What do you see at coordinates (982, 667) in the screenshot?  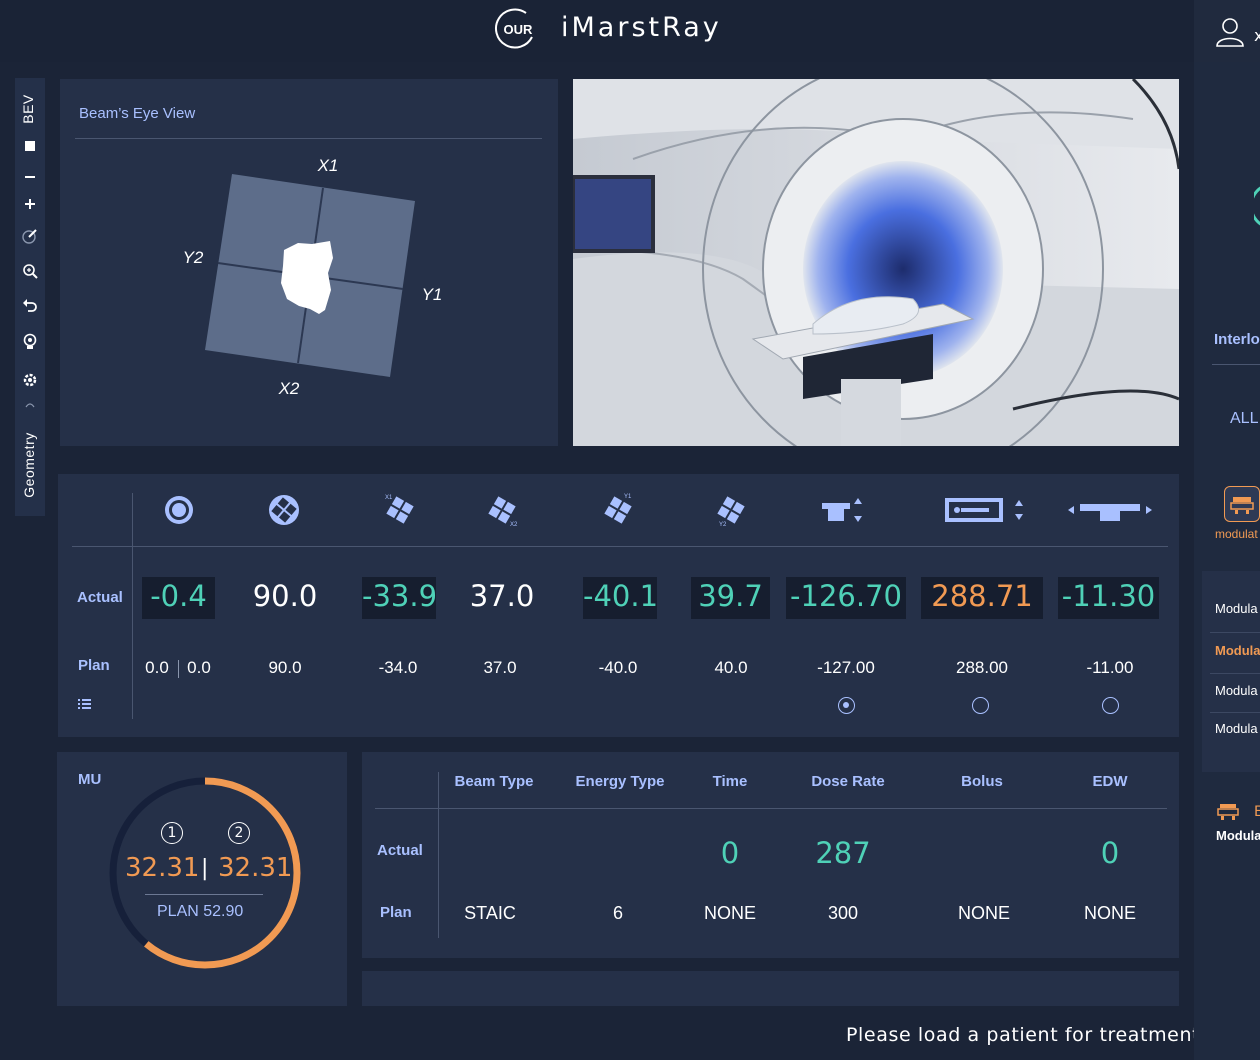 I see `couch-longitudinal-plan: 288.00` at bounding box center [982, 667].